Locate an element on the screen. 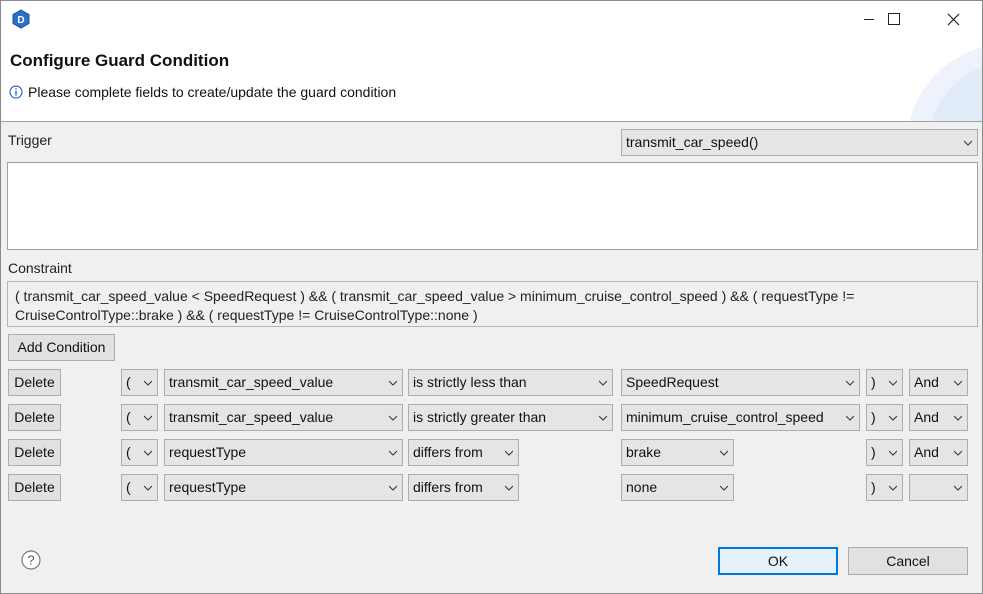 The height and width of the screenshot is (594, 983). maximize-button is located at coordinates (894, 19).